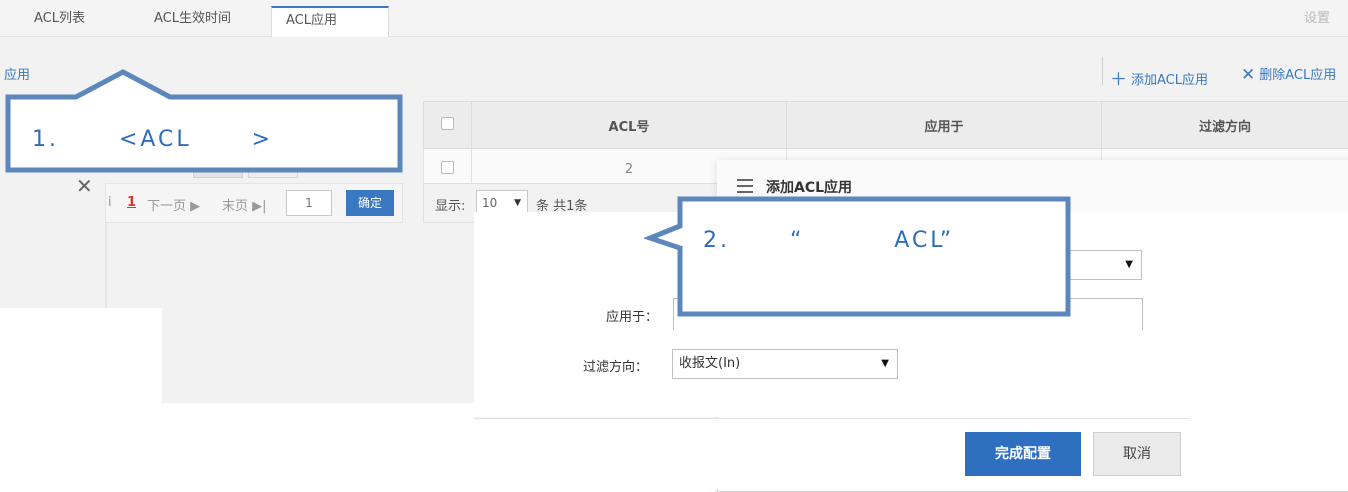 The height and width of the screenshot is (492, 1348). What do you see at coordinates (173, 204) in the screenshot?
I see `pager-next: 下一页 ▶` at bounding box center [173, 204].